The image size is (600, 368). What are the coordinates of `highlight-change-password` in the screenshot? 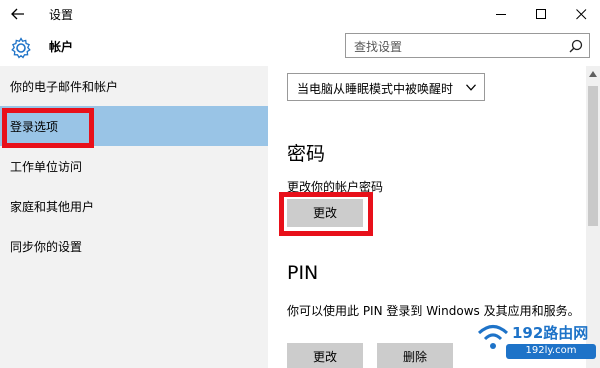 It's located at (326, 214).